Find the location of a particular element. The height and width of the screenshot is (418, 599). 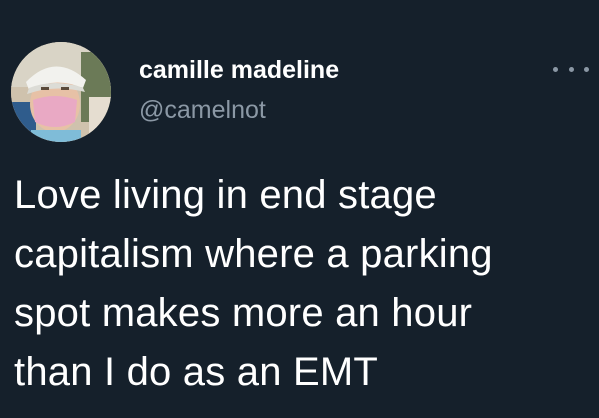

author-names: camille madeline @camelnot is located at coordinates (239, 90).